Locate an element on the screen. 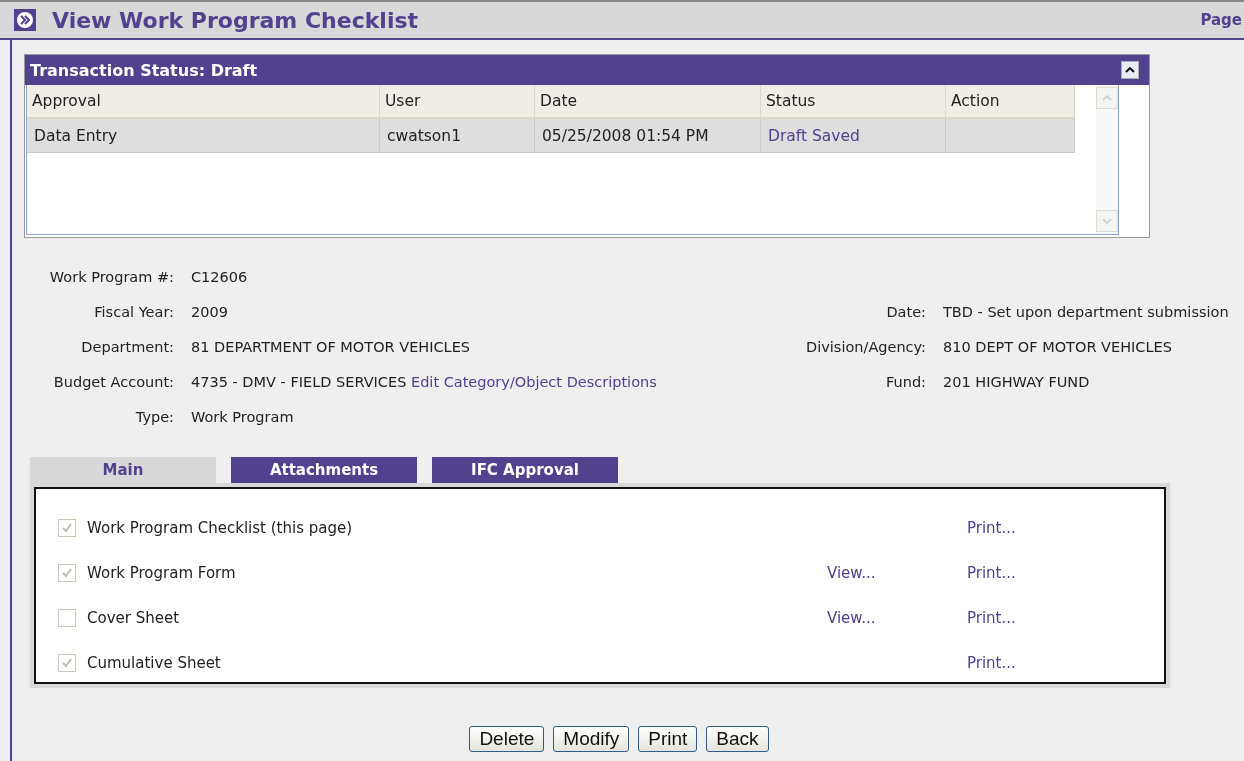  column-header: Status is located at coordinates (853, 101).